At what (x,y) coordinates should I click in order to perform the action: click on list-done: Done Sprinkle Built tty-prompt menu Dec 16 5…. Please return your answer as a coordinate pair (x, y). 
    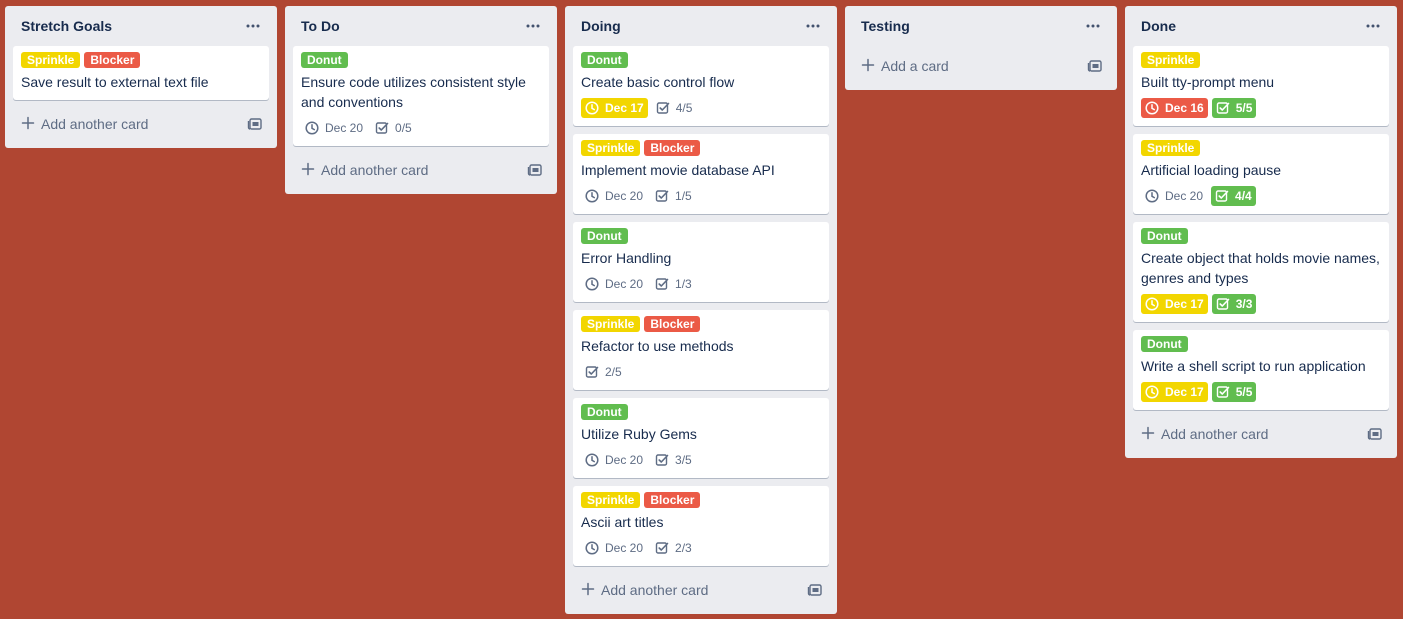
    Looking at the image, I should click on (1261, 232).